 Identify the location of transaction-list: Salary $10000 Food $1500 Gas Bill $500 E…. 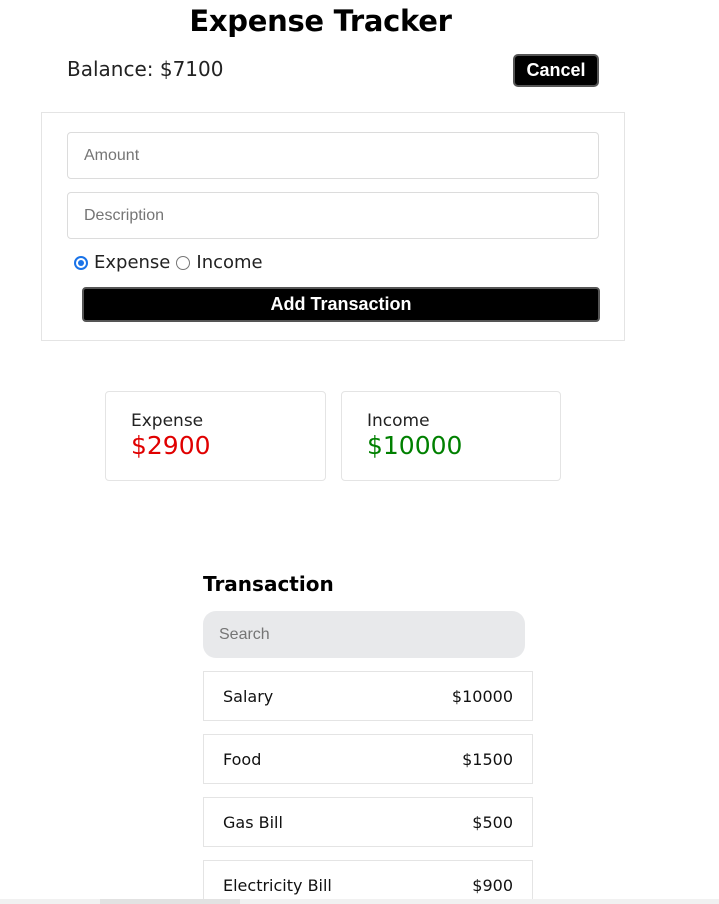
(368, 787).